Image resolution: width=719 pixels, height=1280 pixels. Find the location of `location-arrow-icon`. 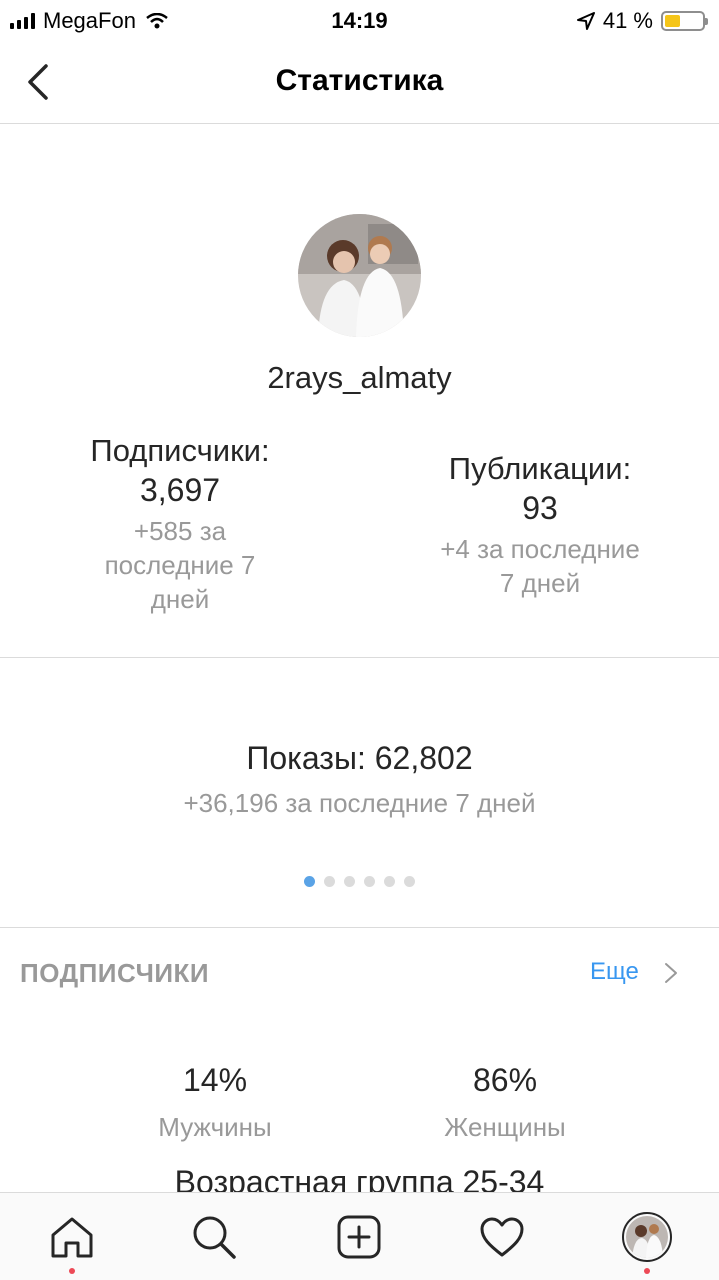

location-arrow-icon is located at coordinates (585, 21).